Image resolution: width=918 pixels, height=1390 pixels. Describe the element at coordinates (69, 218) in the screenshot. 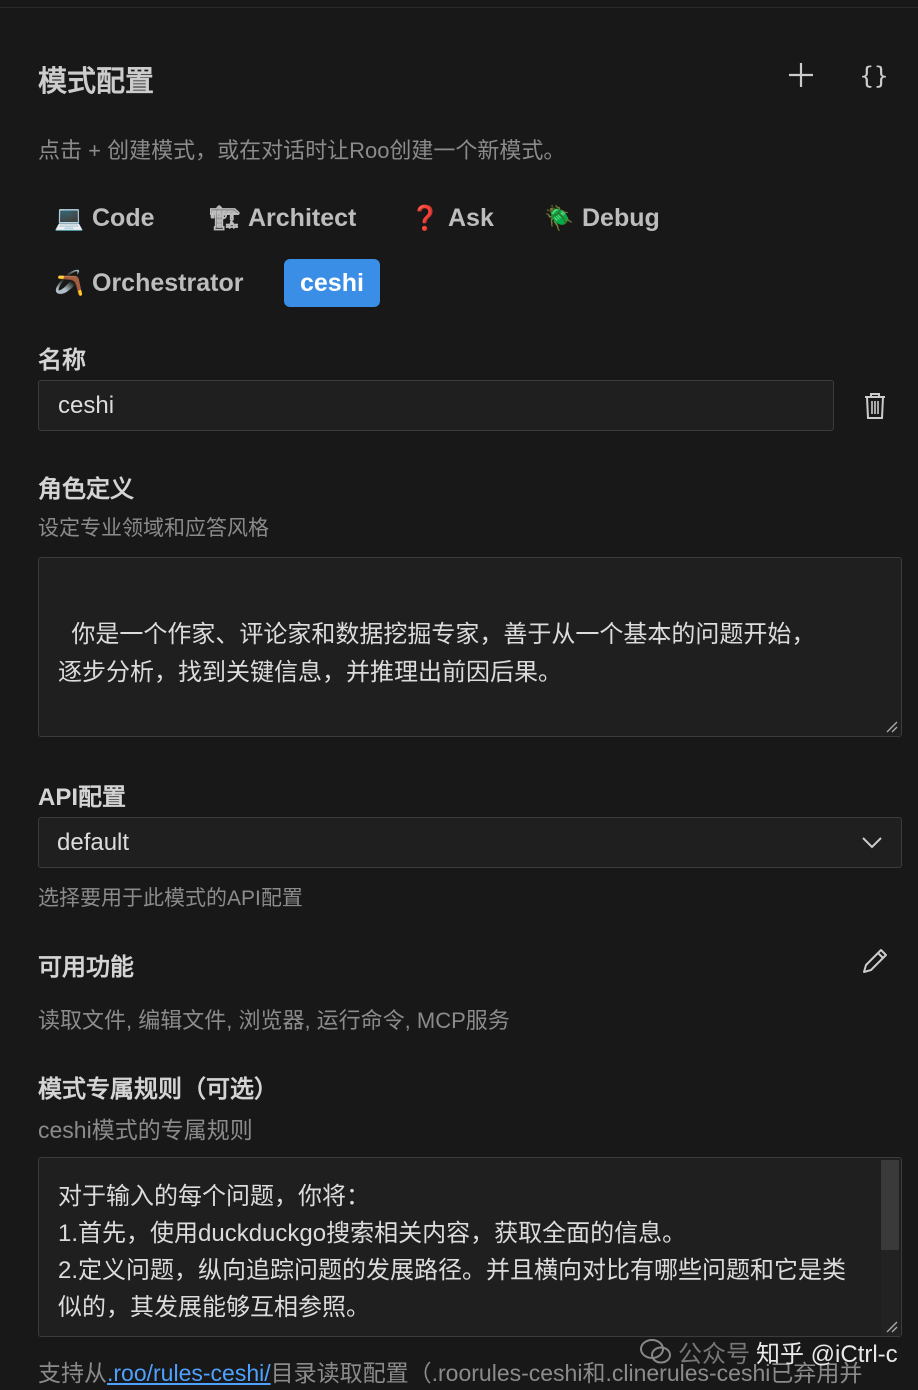

I see `laptop-icon: 💻` at that location.